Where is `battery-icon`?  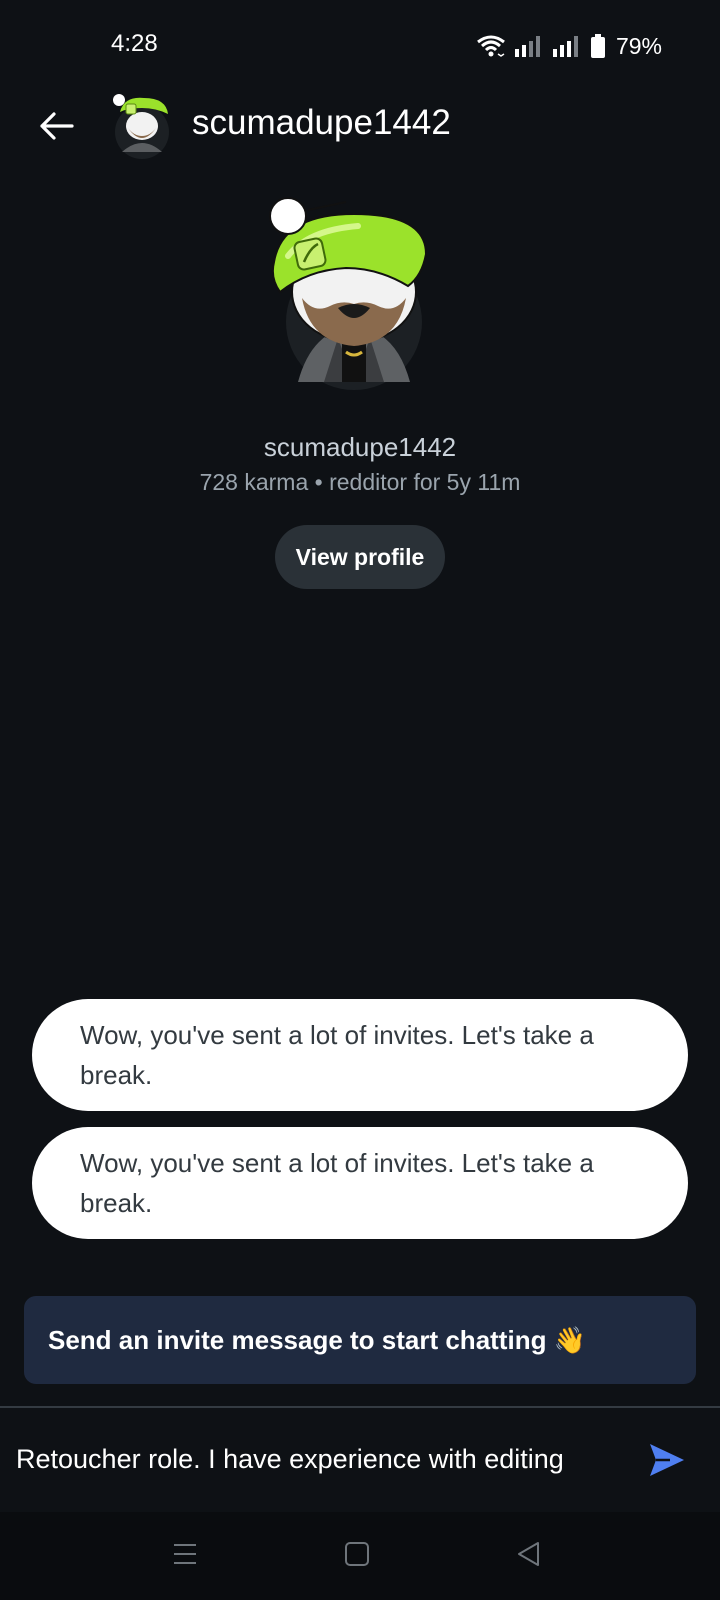 battery-icon is located at coordinates (598, 46).